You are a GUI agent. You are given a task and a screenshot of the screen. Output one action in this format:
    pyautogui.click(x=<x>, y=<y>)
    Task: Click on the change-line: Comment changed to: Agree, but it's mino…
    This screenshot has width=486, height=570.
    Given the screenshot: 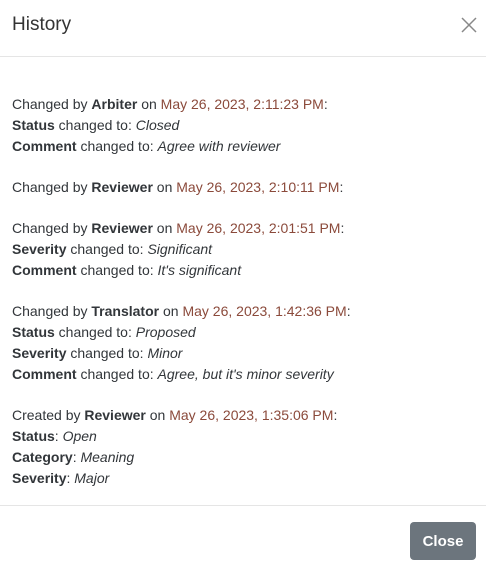 What is the action you would take?
    pyautogui.click(x=244, y=374)
    